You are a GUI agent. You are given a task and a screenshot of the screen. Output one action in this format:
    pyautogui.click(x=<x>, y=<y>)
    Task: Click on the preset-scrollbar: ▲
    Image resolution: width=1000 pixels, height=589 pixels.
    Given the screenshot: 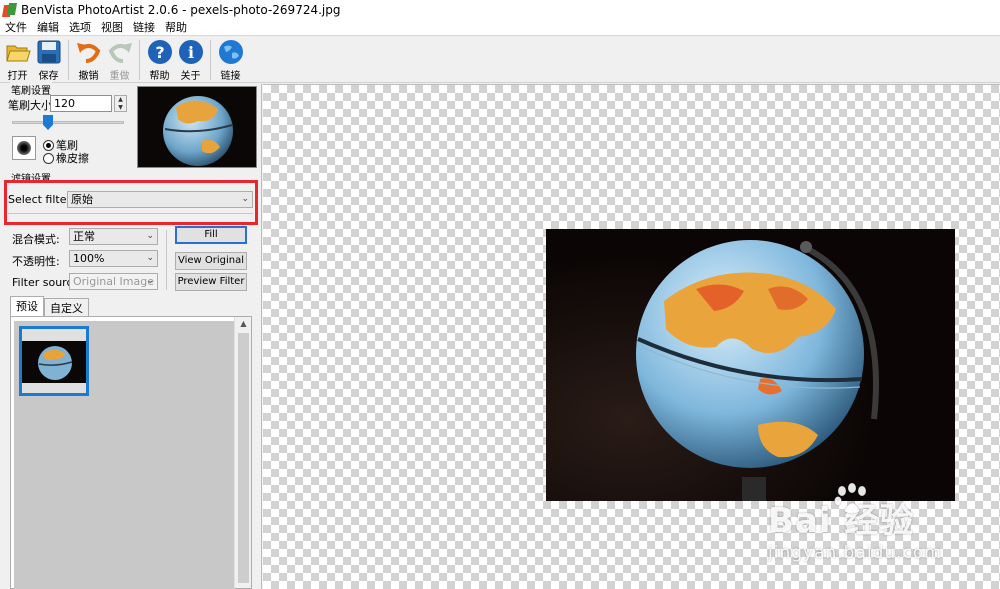 What is the action you would take?
    pyautogui.click(x=242, y=452)
    